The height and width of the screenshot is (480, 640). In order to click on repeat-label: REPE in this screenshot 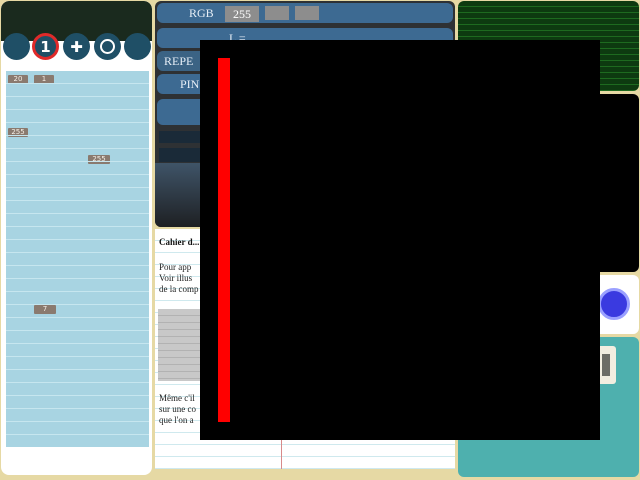, I will do `click(179, 61)`.